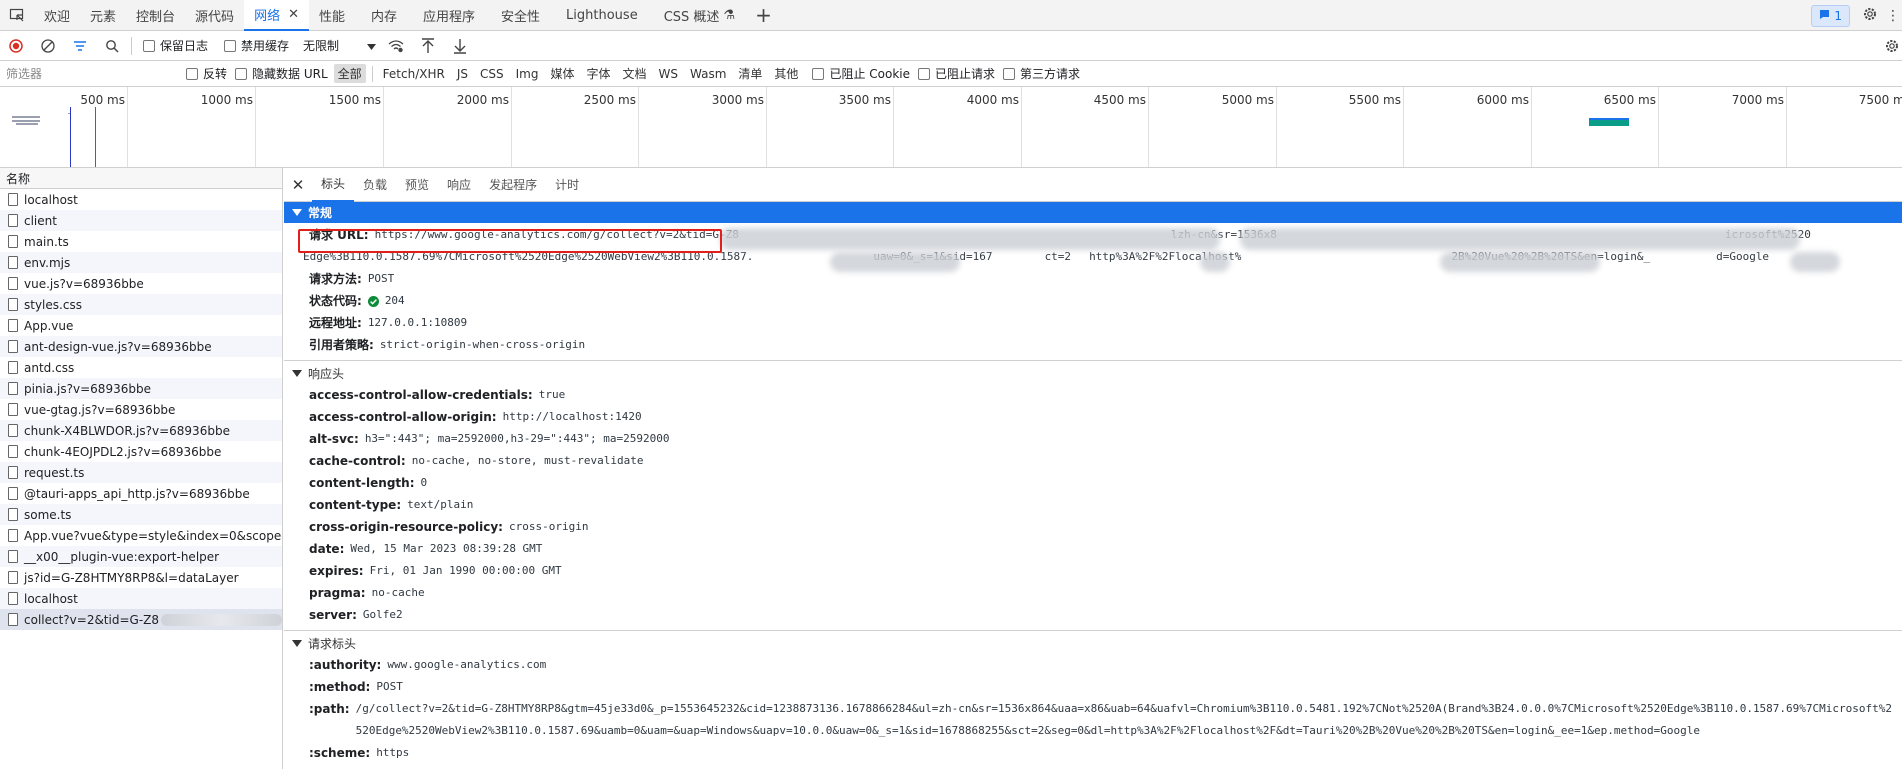  What do you see at coordinates (861, 73) in the screenshot?
I see `blocked-cookies-checkbox: 已阻止 Cookie` at bounding box center [861, 73].